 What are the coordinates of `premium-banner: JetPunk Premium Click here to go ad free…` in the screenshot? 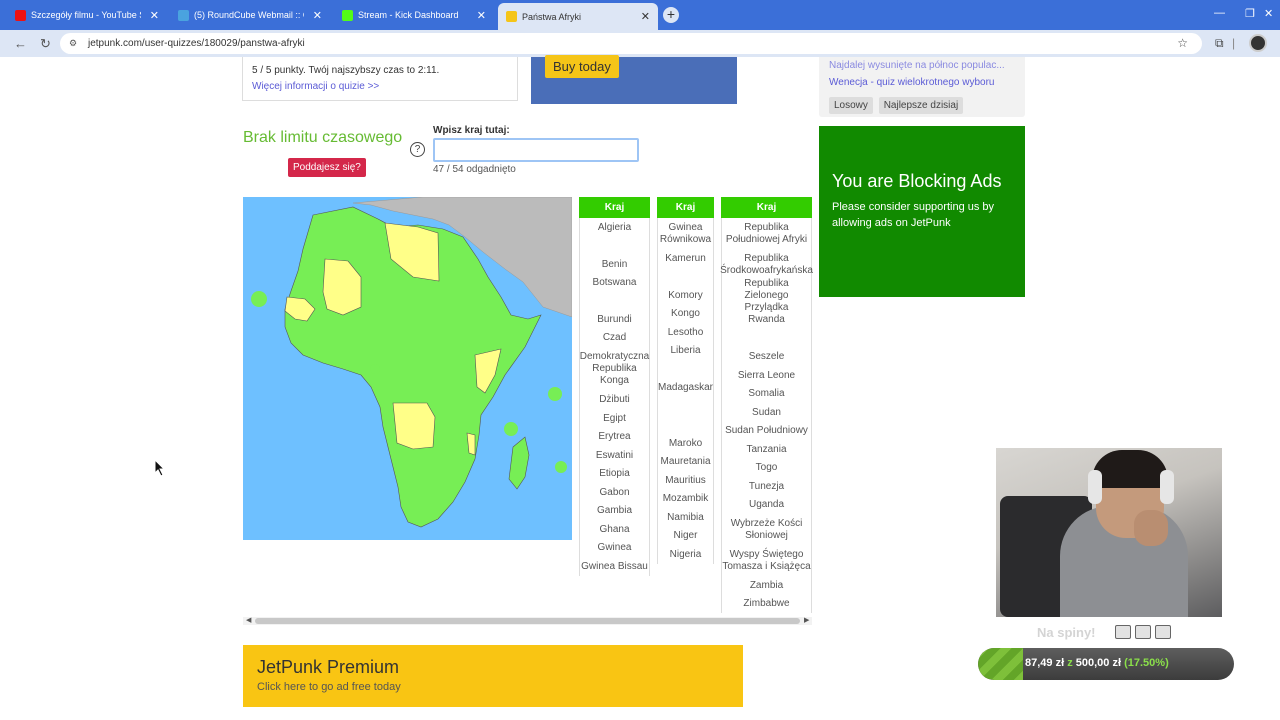 It's located at (493, 676).